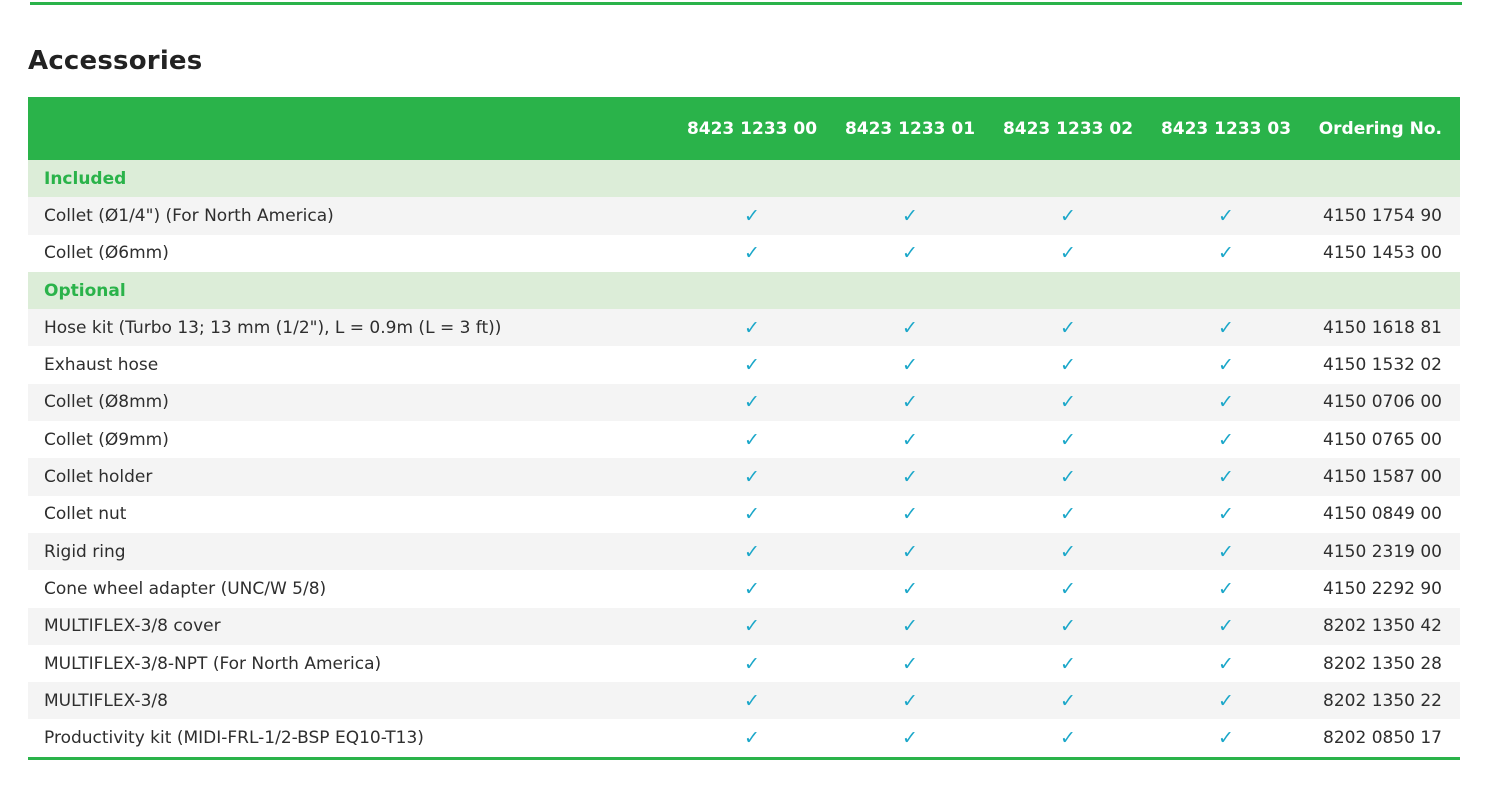  I want to click on header-model-00: 8423 1233 00, so click(752, 128).